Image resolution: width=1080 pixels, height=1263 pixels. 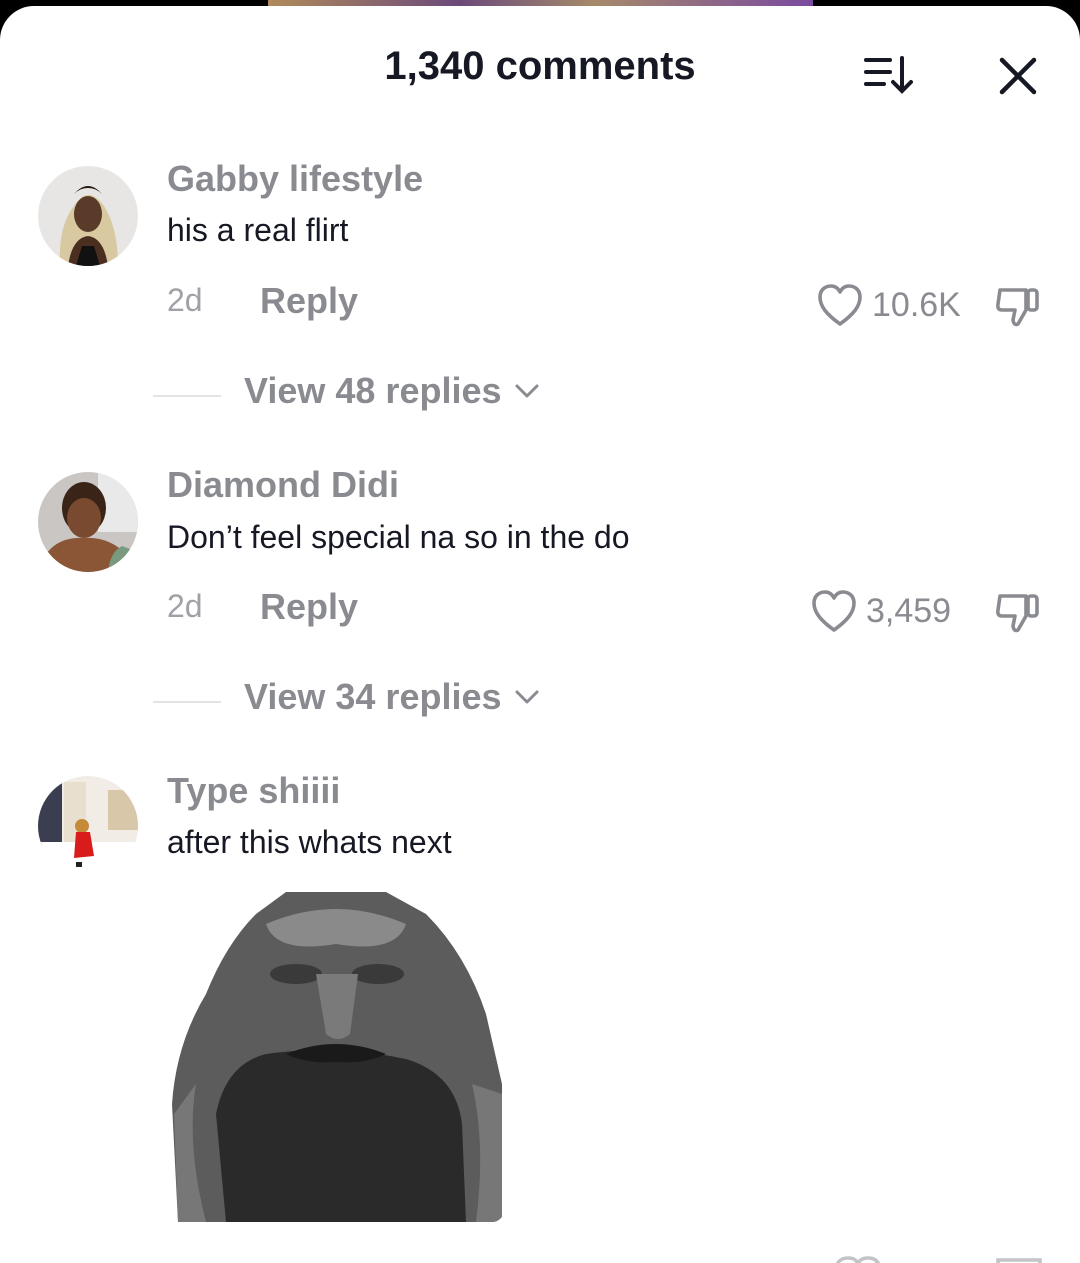 I want to click on view-replies-label: View 34 replies, so click(x=373, y=696).